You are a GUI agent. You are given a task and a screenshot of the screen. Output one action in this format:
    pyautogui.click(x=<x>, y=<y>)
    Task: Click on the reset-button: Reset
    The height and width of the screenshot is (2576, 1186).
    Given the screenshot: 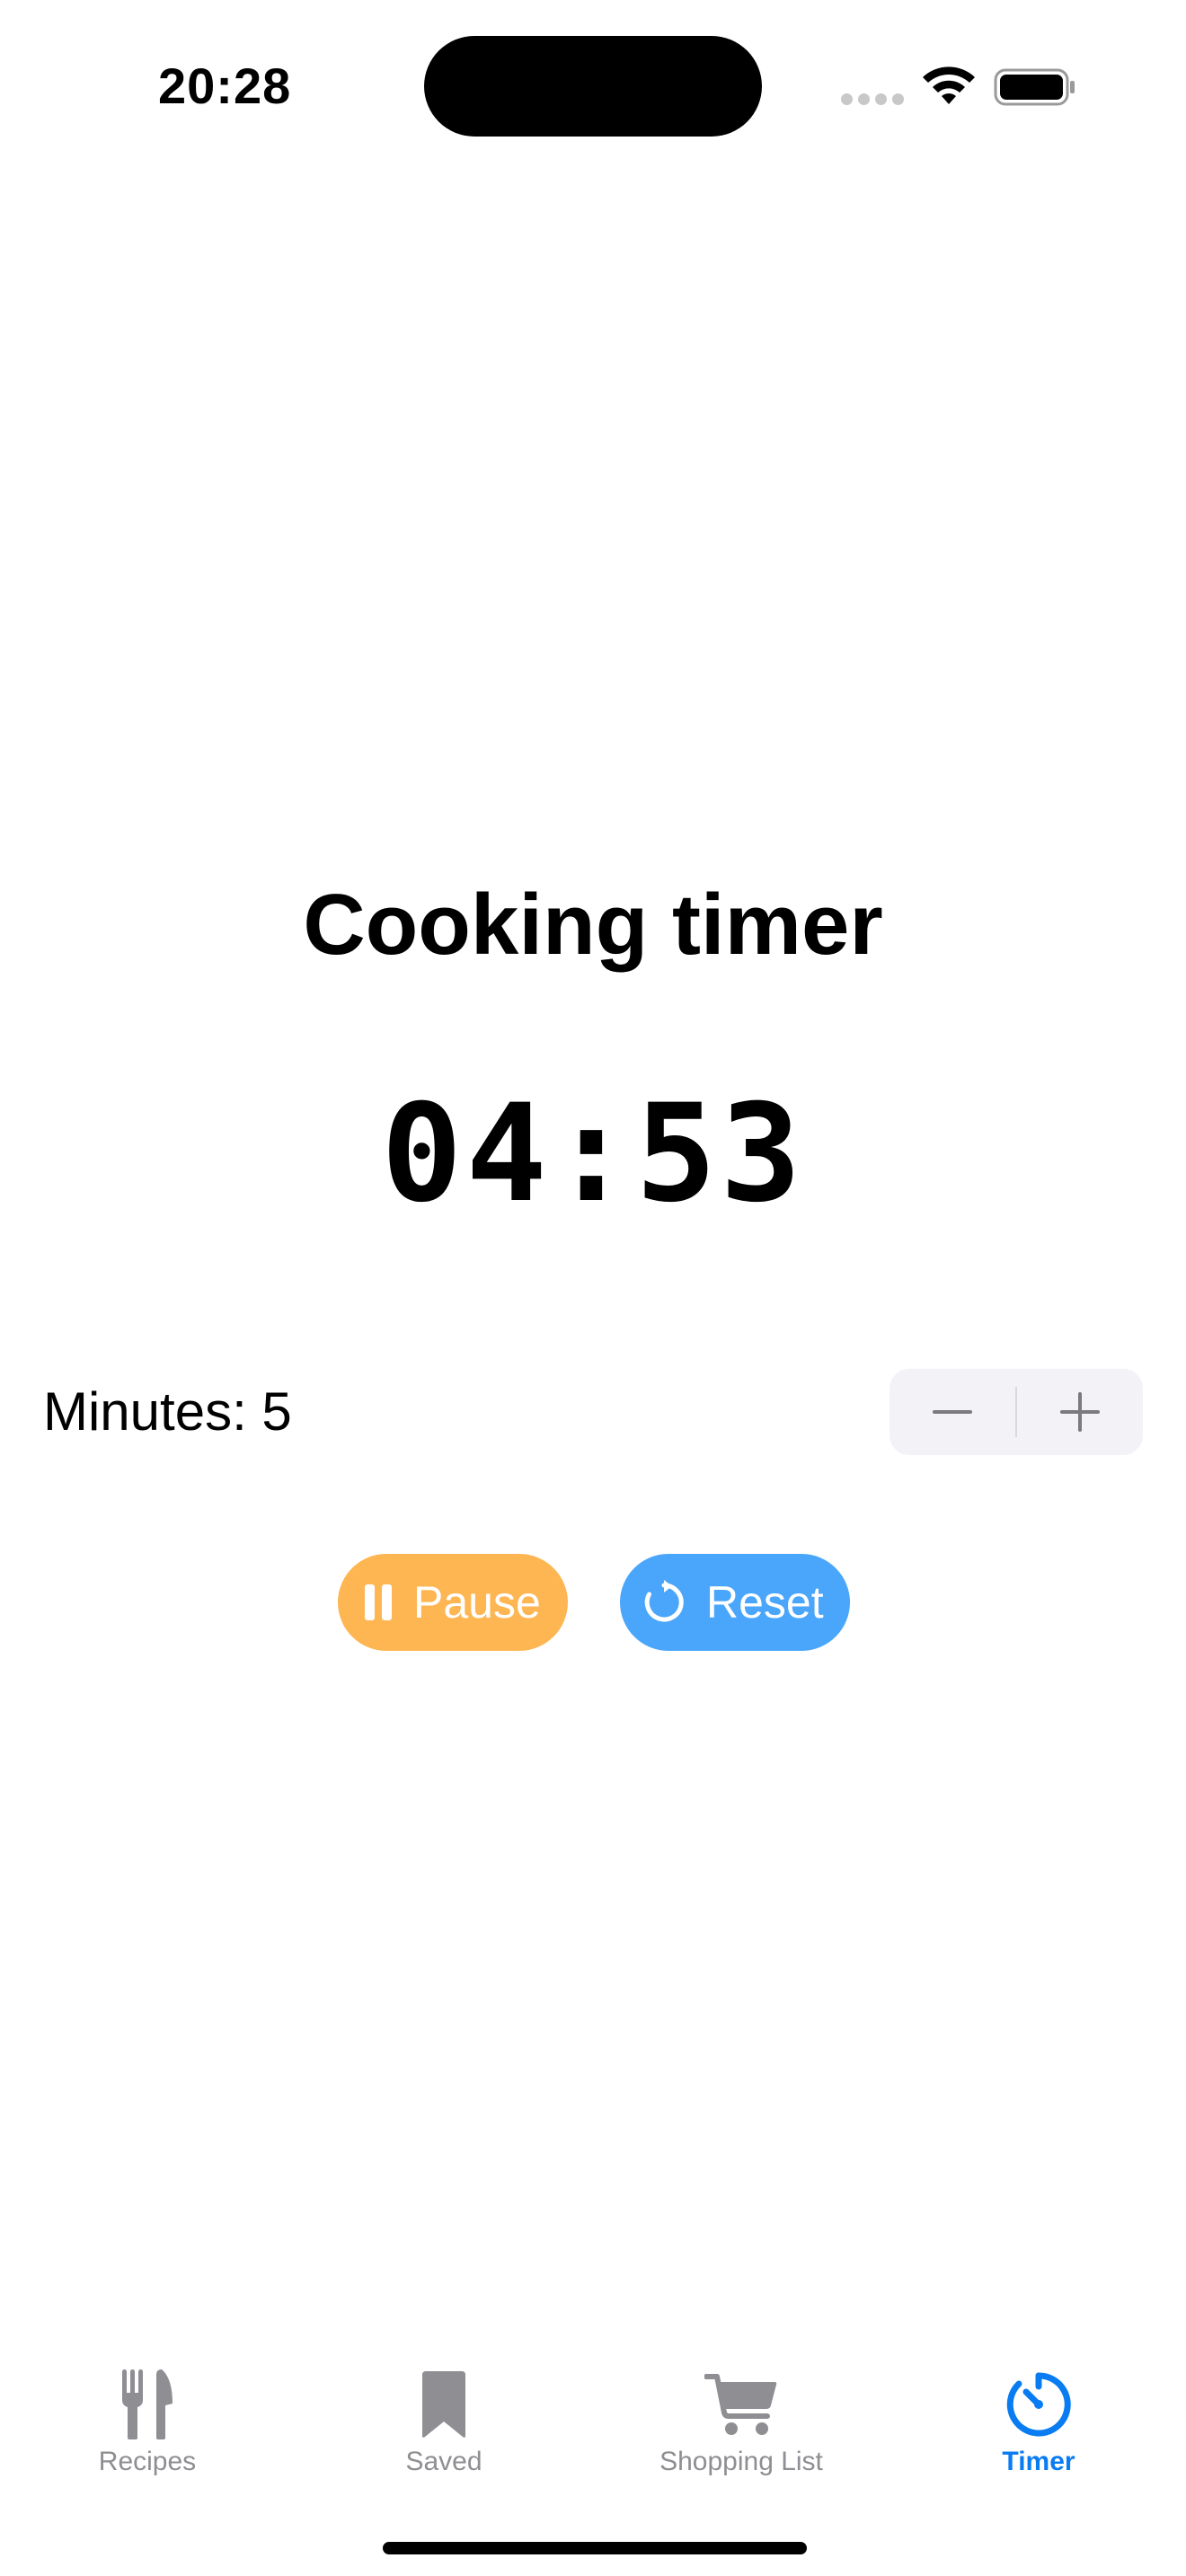 What is the action you would take?
    pyautogui.click(x=735, y=1602)
    